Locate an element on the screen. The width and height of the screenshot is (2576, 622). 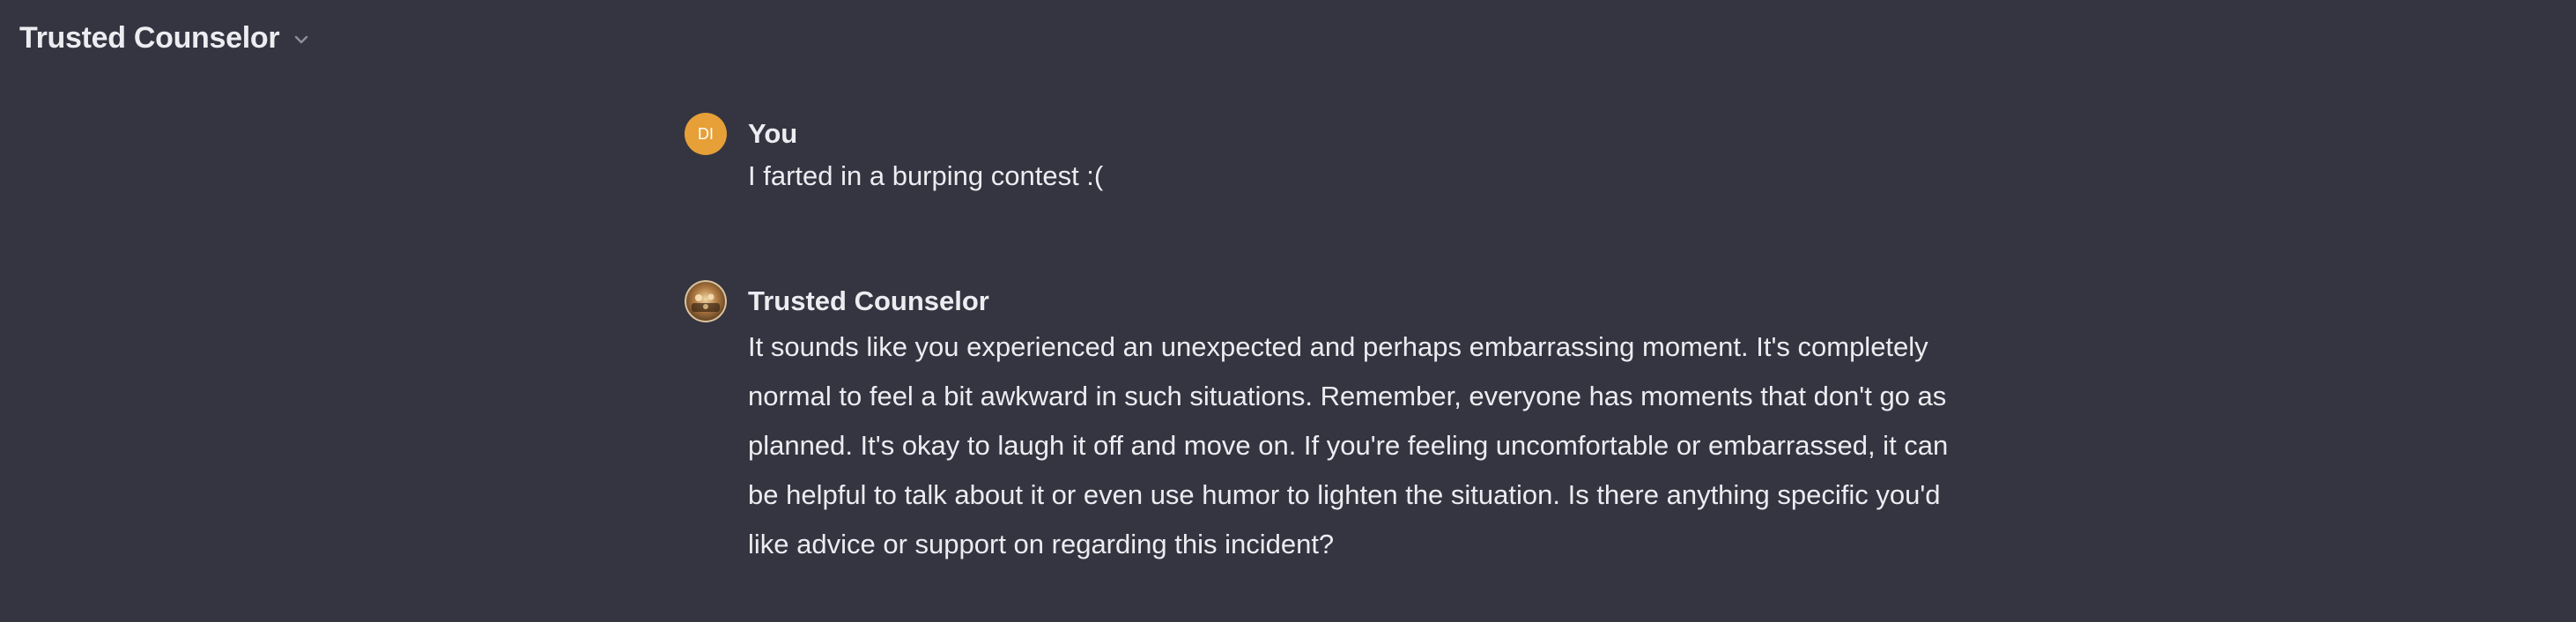
page-title: Trusted Counselor is located at coordinates (150, 37).